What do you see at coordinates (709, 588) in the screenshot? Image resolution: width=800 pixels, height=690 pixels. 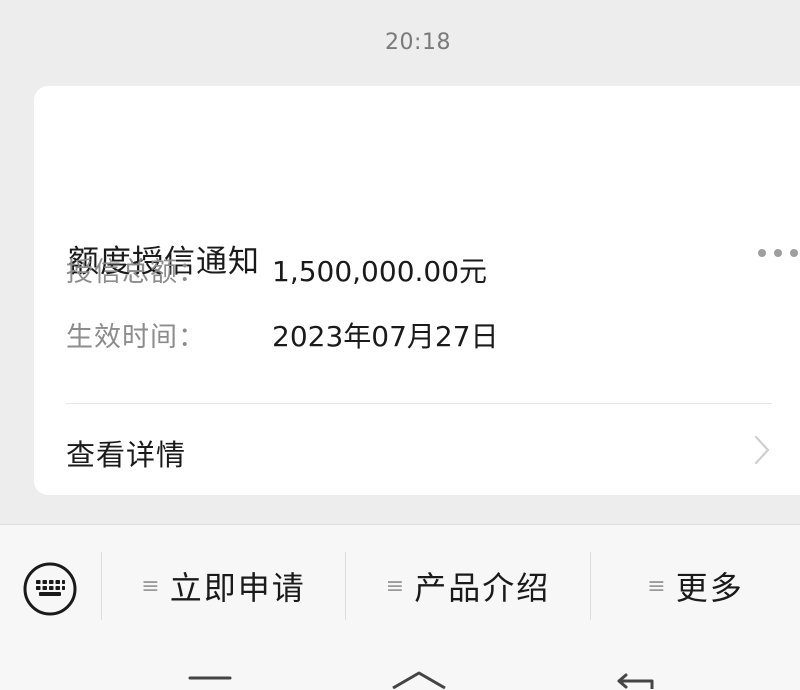 I see `menu-item-label: 更多` at bounding box center [709, 588].